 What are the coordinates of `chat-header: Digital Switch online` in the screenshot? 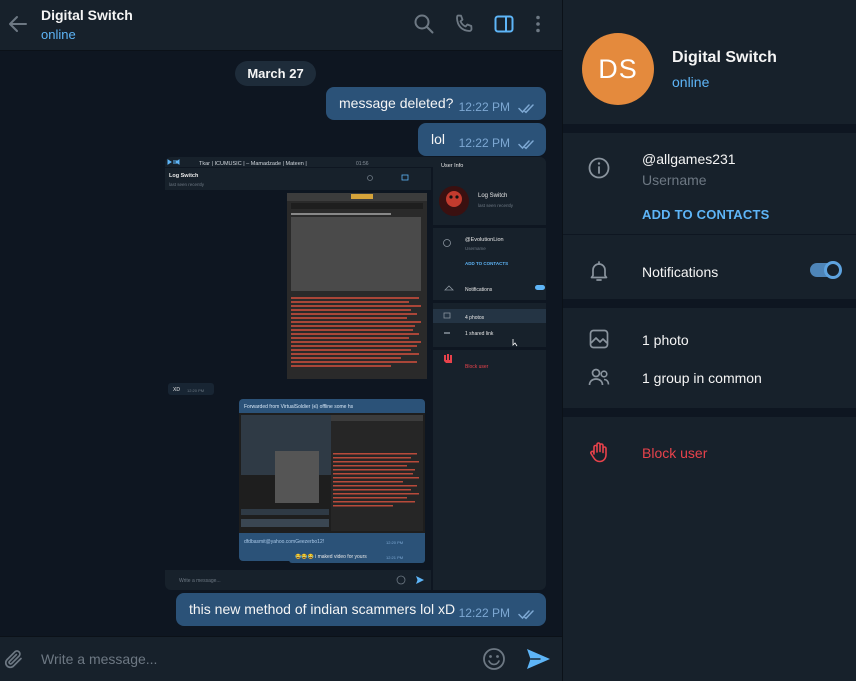 It's located at (281, 25).